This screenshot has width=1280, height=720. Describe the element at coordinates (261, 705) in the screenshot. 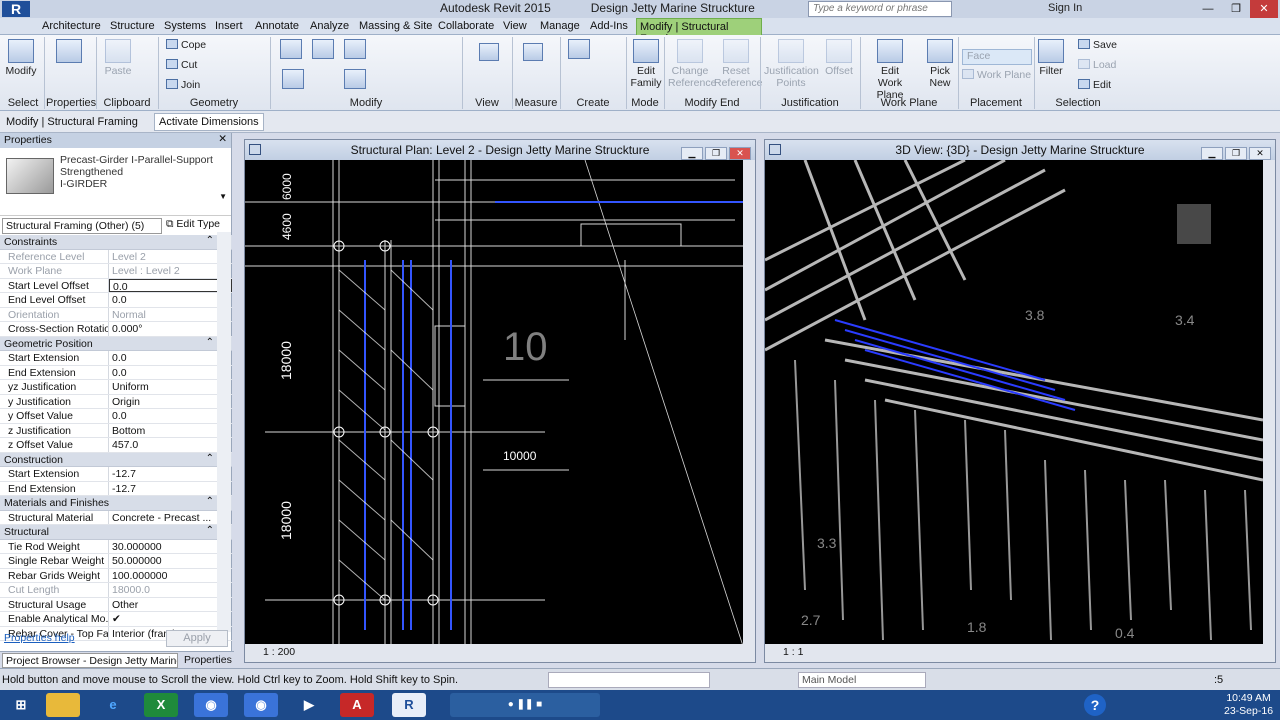

I see `chrome-icon: ◉` at that location.